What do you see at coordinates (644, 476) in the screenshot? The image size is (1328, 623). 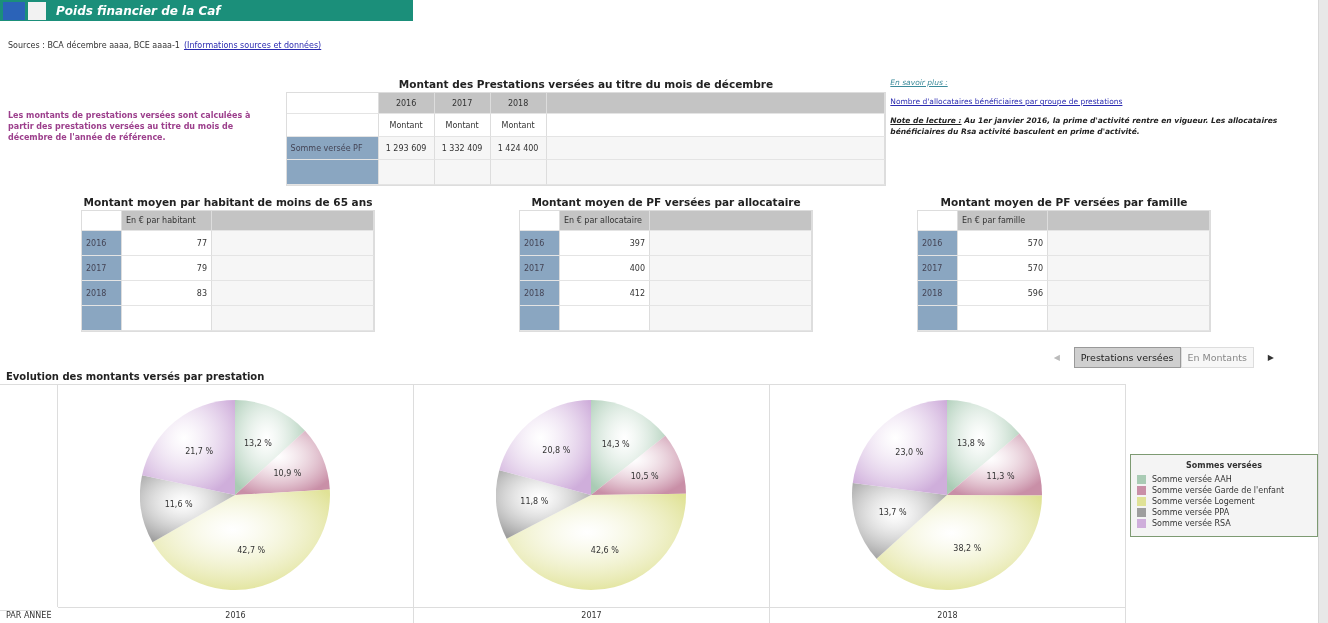 I see `slice-label: 10,5 %` at bounding box center [644, 476].